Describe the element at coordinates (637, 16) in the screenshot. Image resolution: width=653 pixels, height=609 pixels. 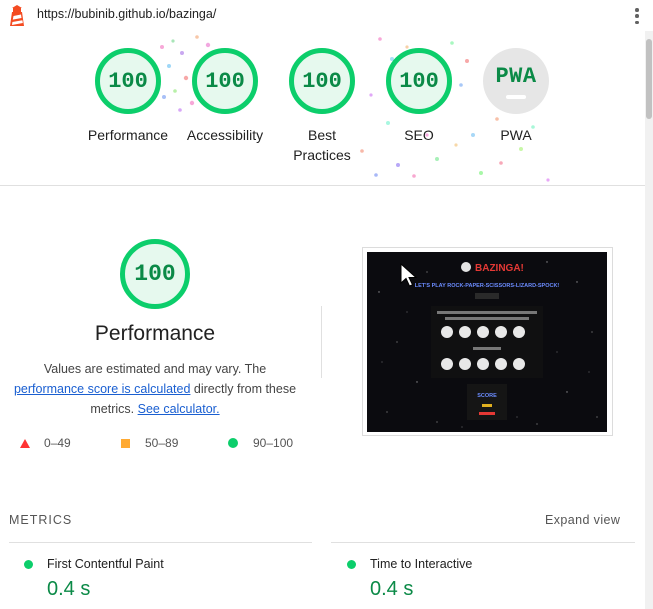
I see `more-options-icon` at that location.